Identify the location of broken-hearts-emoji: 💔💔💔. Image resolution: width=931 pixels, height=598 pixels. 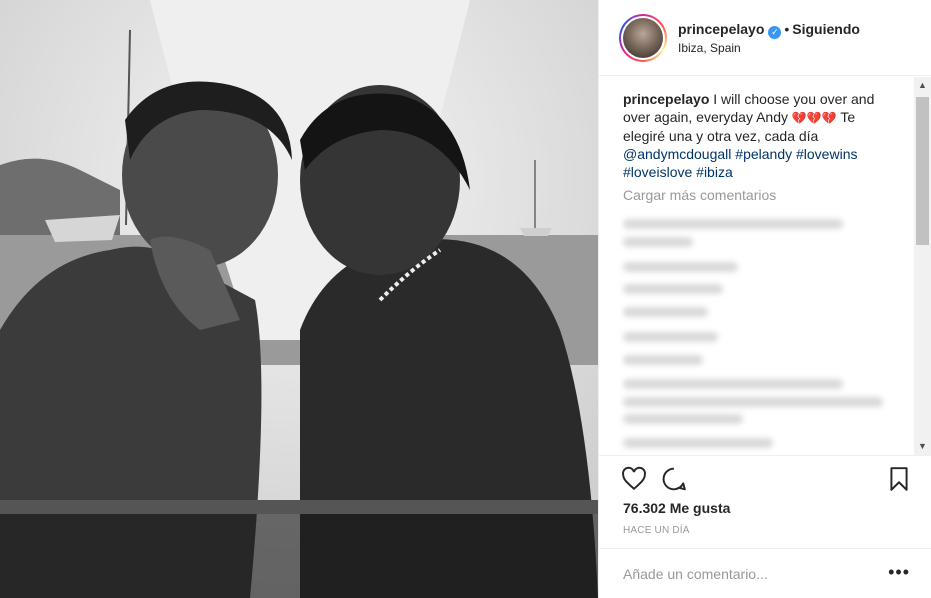
(814, 118).